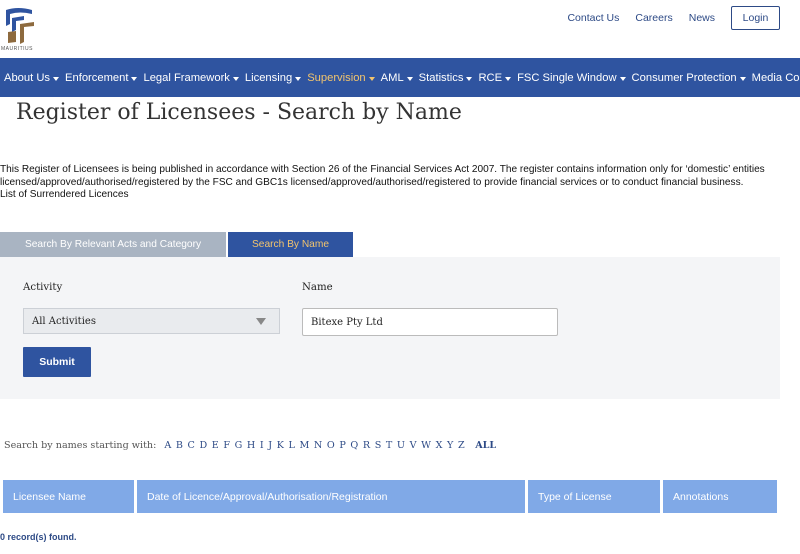  I want to click on letter-link-v: V, so click(413, 445).